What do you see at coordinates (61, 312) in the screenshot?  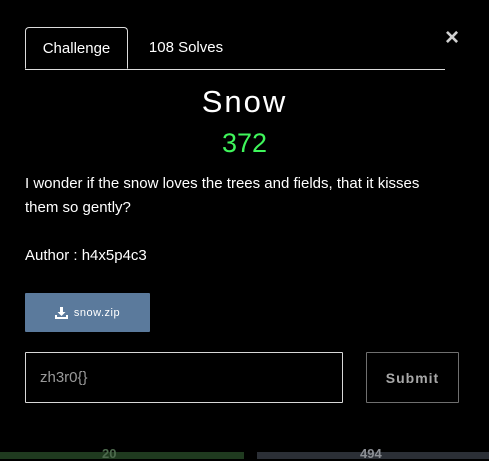 I see `download-icon` at bounding box center [61, 312].